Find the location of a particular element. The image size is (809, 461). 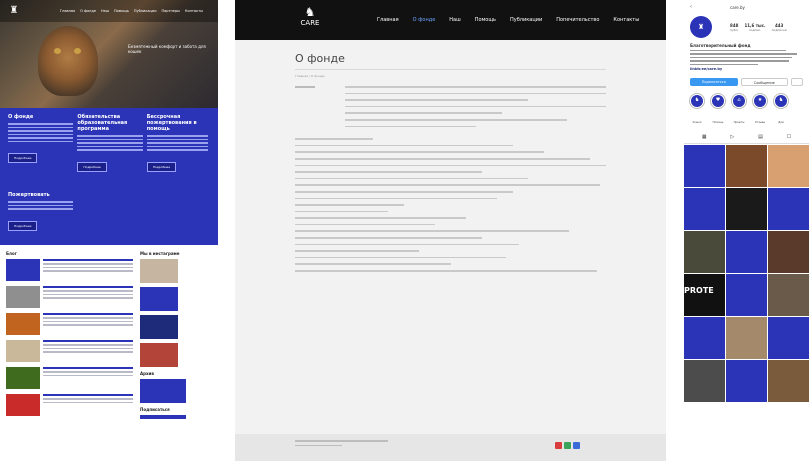

profile-stats: 848 публ. 11,6 тыс. подпис. 443 подписки is located at coordinates (758, 27).